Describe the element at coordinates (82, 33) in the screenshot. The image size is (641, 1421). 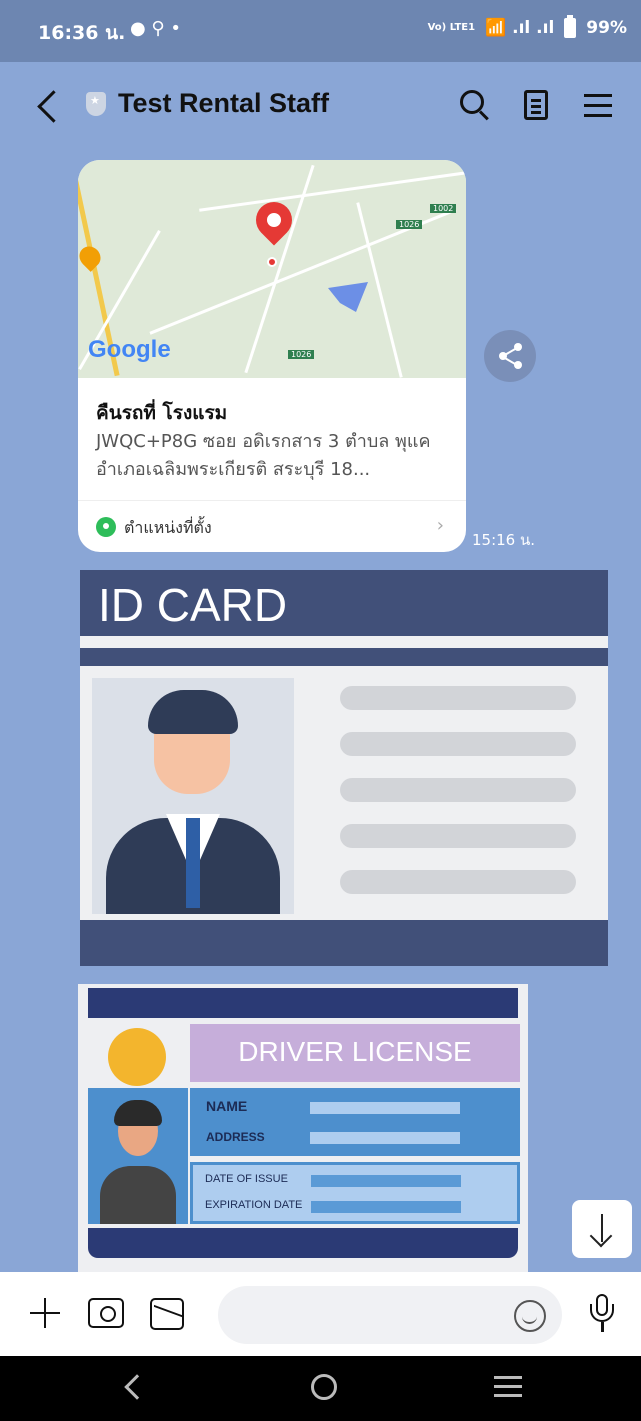
I see `status-time: 16:36 น.` at that location.